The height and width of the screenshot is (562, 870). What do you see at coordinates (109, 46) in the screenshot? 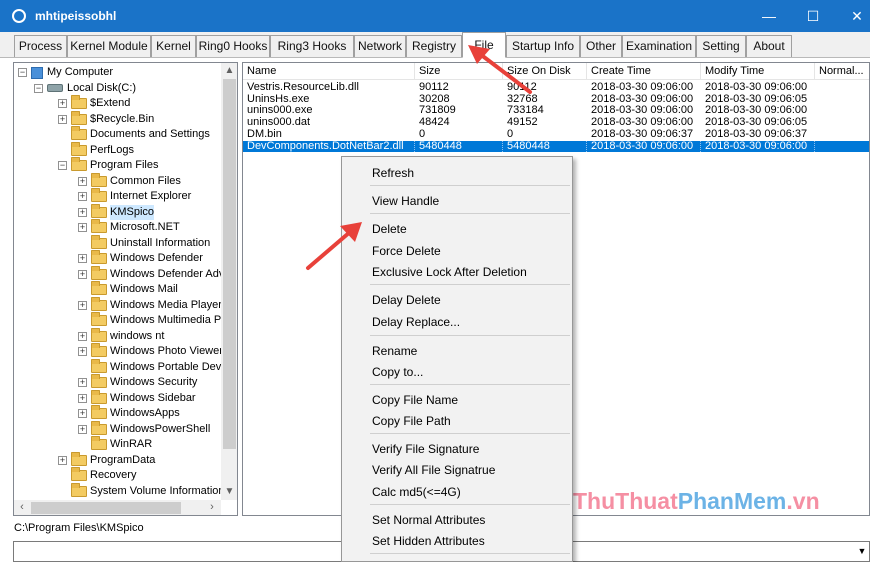
I see `tab-kernel-module: Kernel Module` at bounding box center [109, 46].